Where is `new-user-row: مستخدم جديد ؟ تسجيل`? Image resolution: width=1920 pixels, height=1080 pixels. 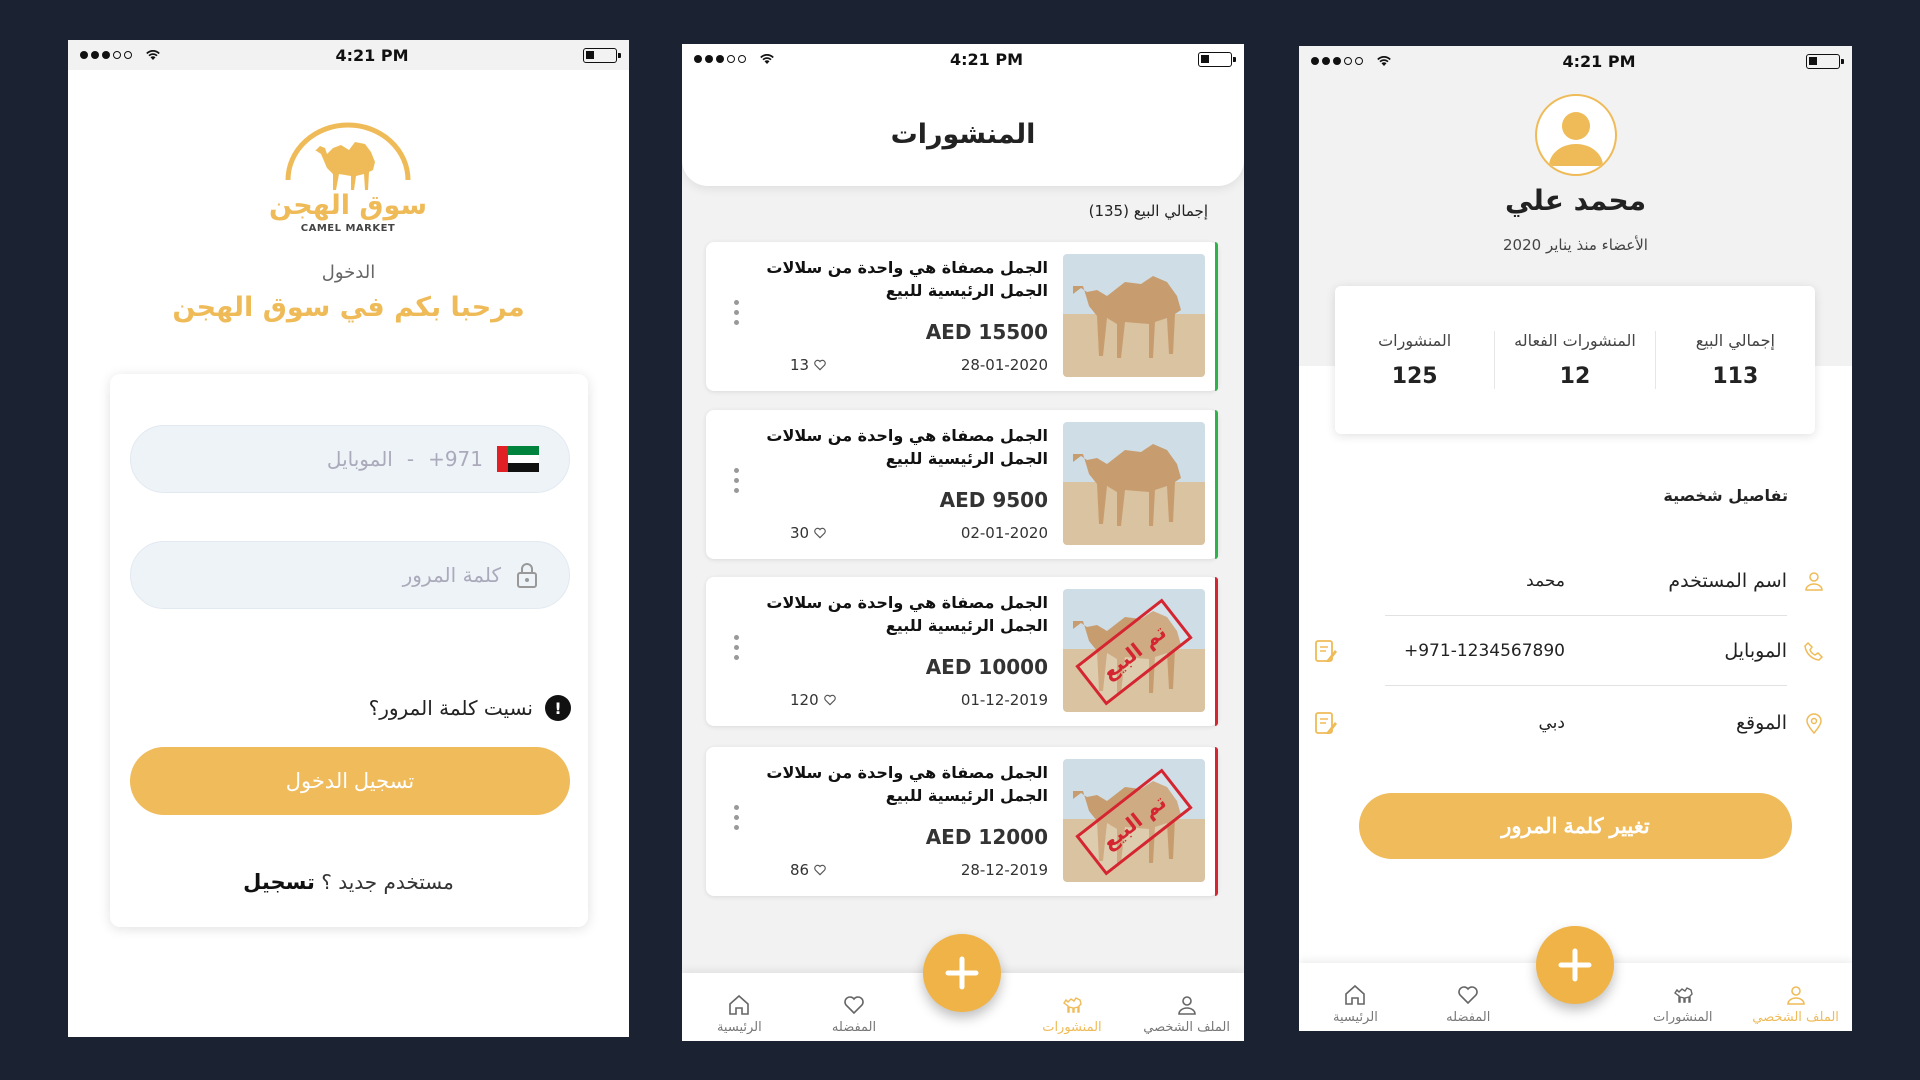
new-user-row: مستخدم جديد ؟ تسجيل is located at coordinates (348, 882).